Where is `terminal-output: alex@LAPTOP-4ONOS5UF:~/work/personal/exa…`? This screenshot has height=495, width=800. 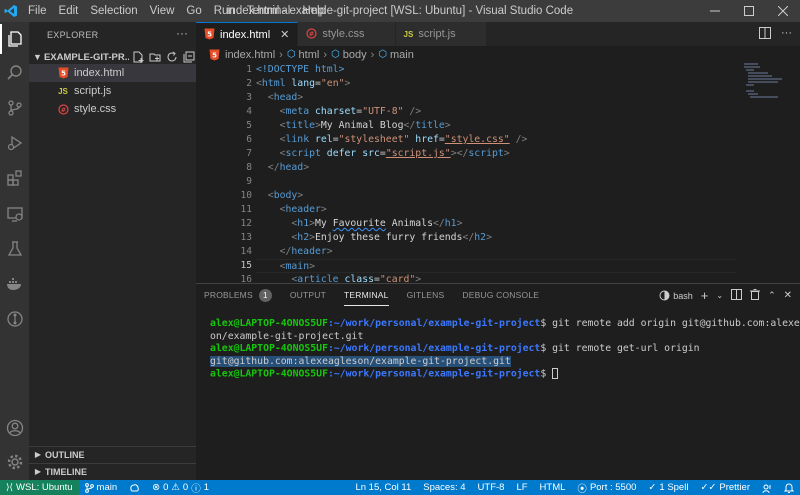 terminal-output: alex@LAPTOP-4ONOS5UF:~/work/personal/exa… is located at coordinates (505, 349).